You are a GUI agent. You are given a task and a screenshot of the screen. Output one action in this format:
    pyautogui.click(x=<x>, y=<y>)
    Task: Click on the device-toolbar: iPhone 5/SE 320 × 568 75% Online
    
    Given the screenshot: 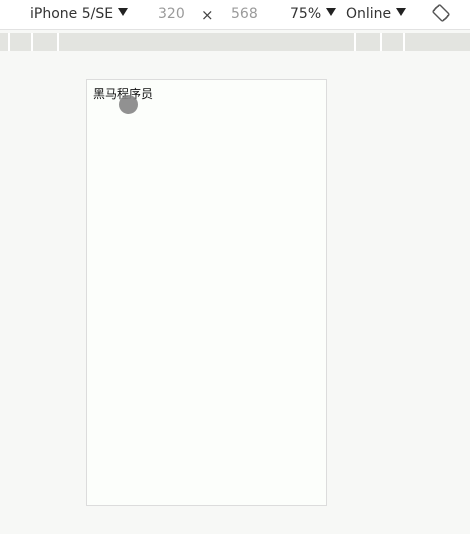 What is the action you would take?
    pyautogui.click(x=235, y=15)
    